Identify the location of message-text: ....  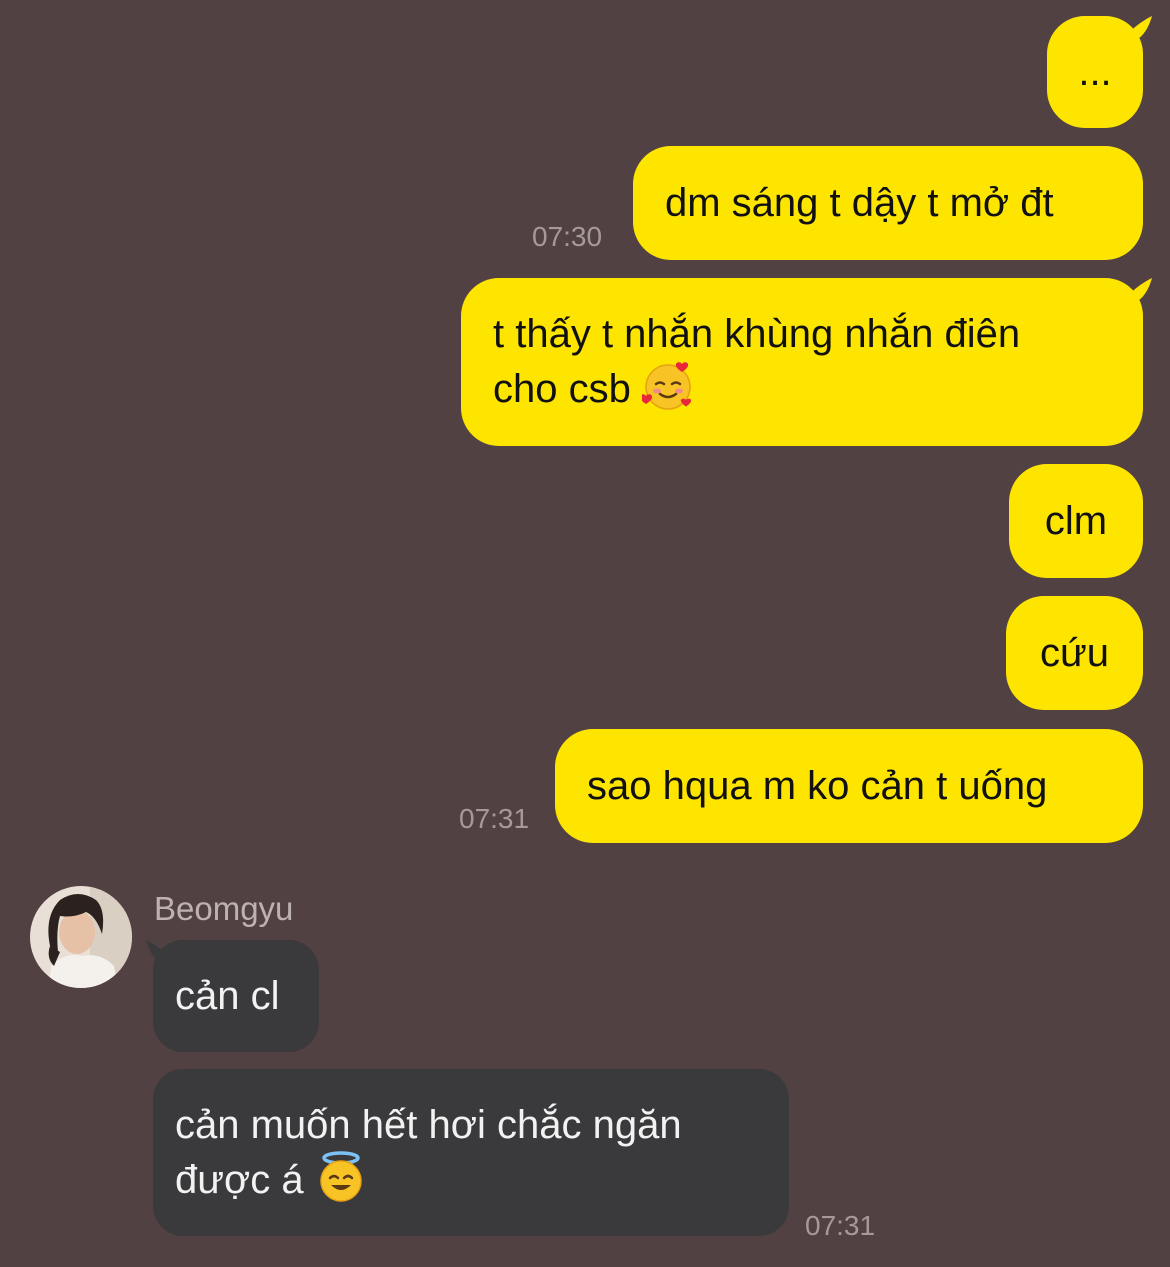
(1095, 72).